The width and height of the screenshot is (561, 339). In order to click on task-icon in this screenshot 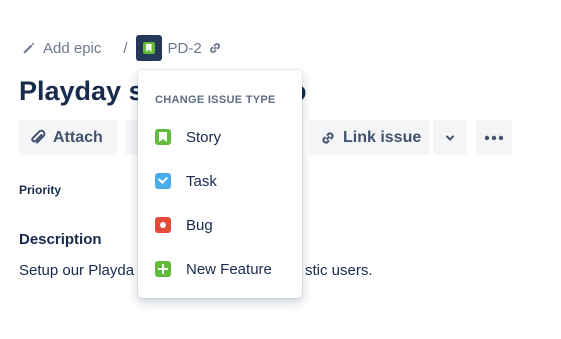, I will do `click(163, 181)`.